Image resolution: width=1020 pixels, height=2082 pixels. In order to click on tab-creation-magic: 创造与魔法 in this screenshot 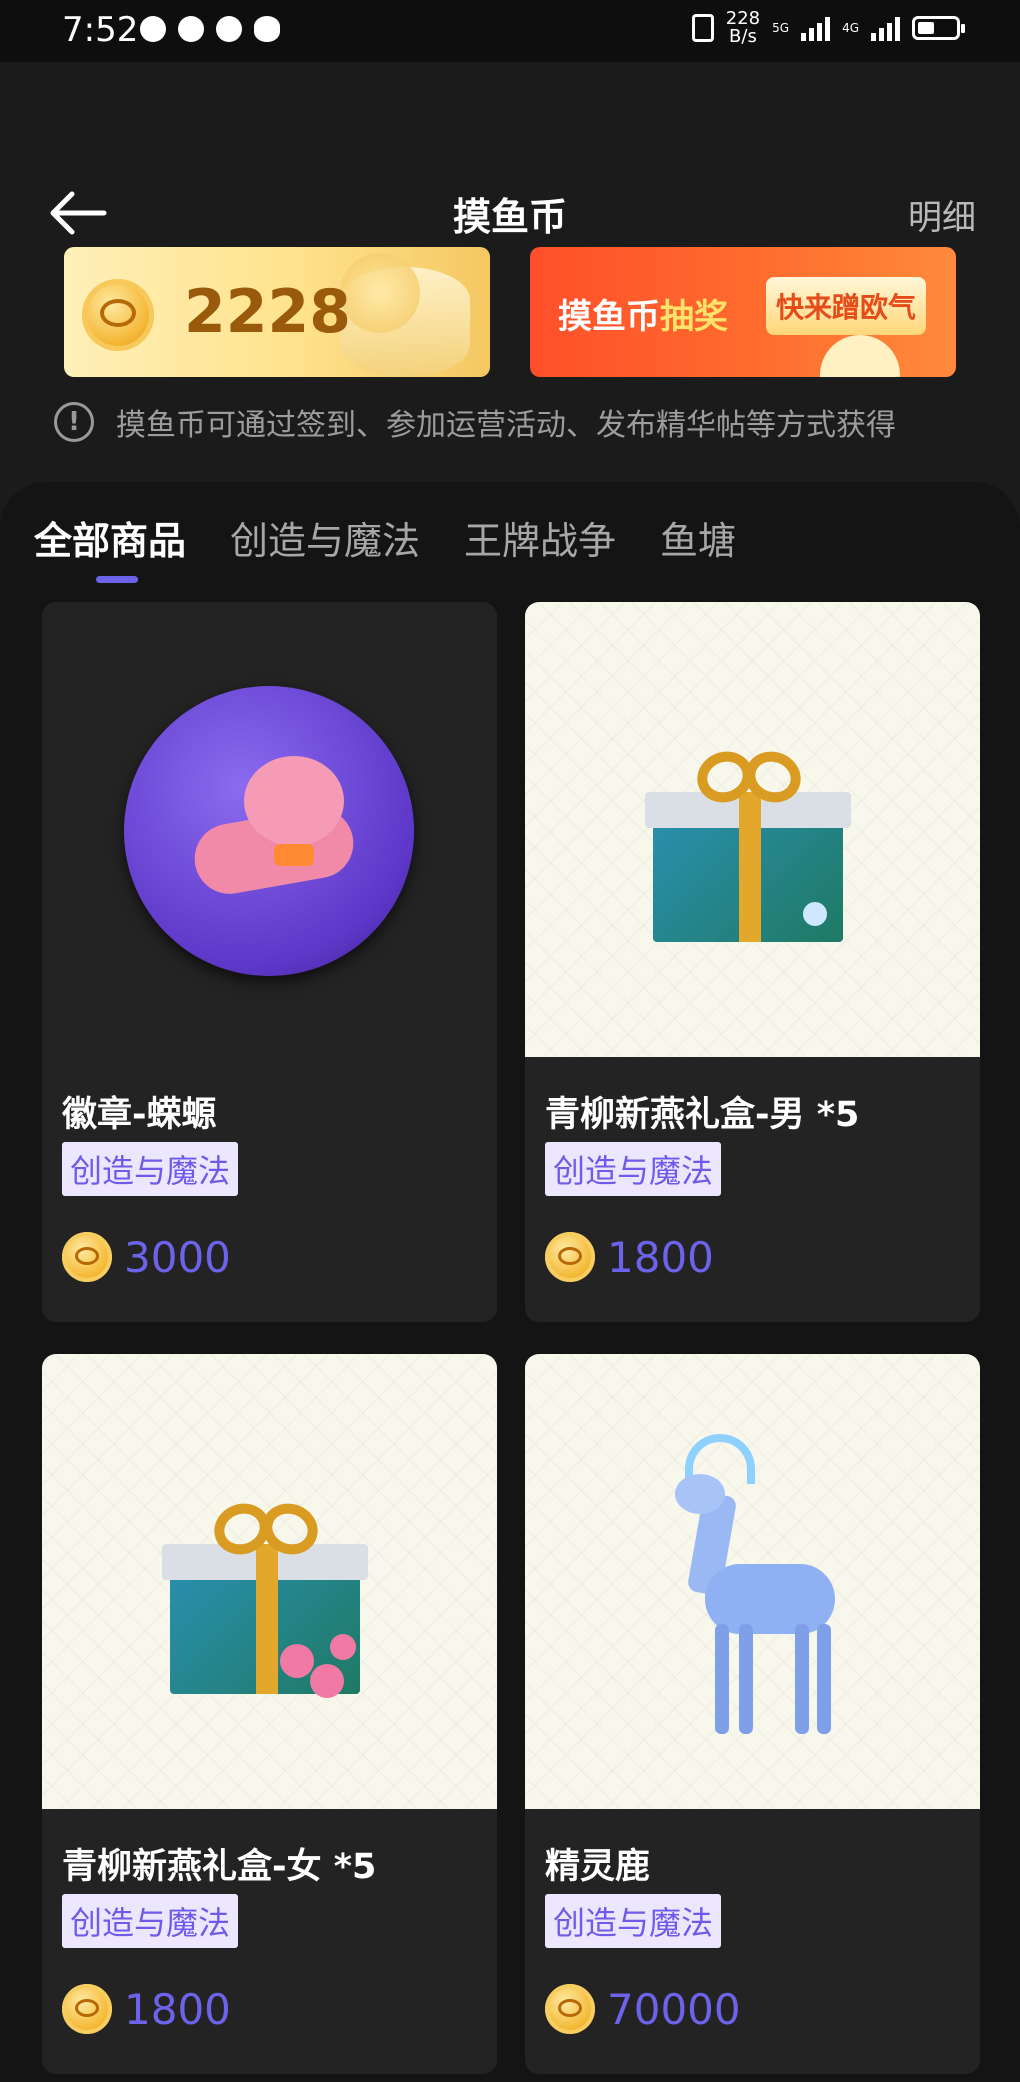, I will do `click(325, 537)`.